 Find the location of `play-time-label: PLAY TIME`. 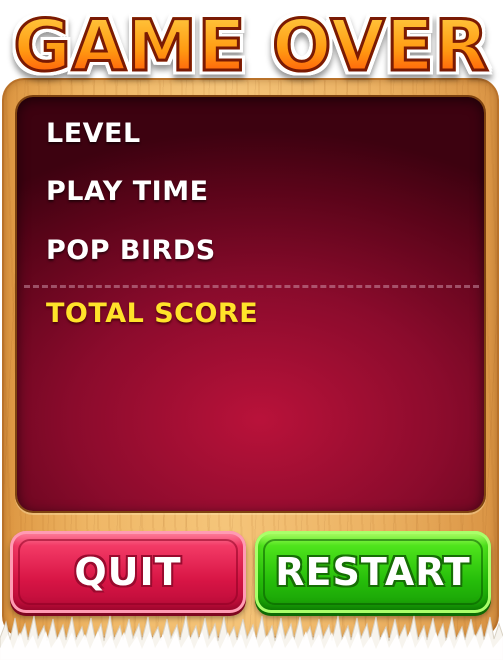

play-time-label: PLAY TIME is located at coordinates (127, 191).